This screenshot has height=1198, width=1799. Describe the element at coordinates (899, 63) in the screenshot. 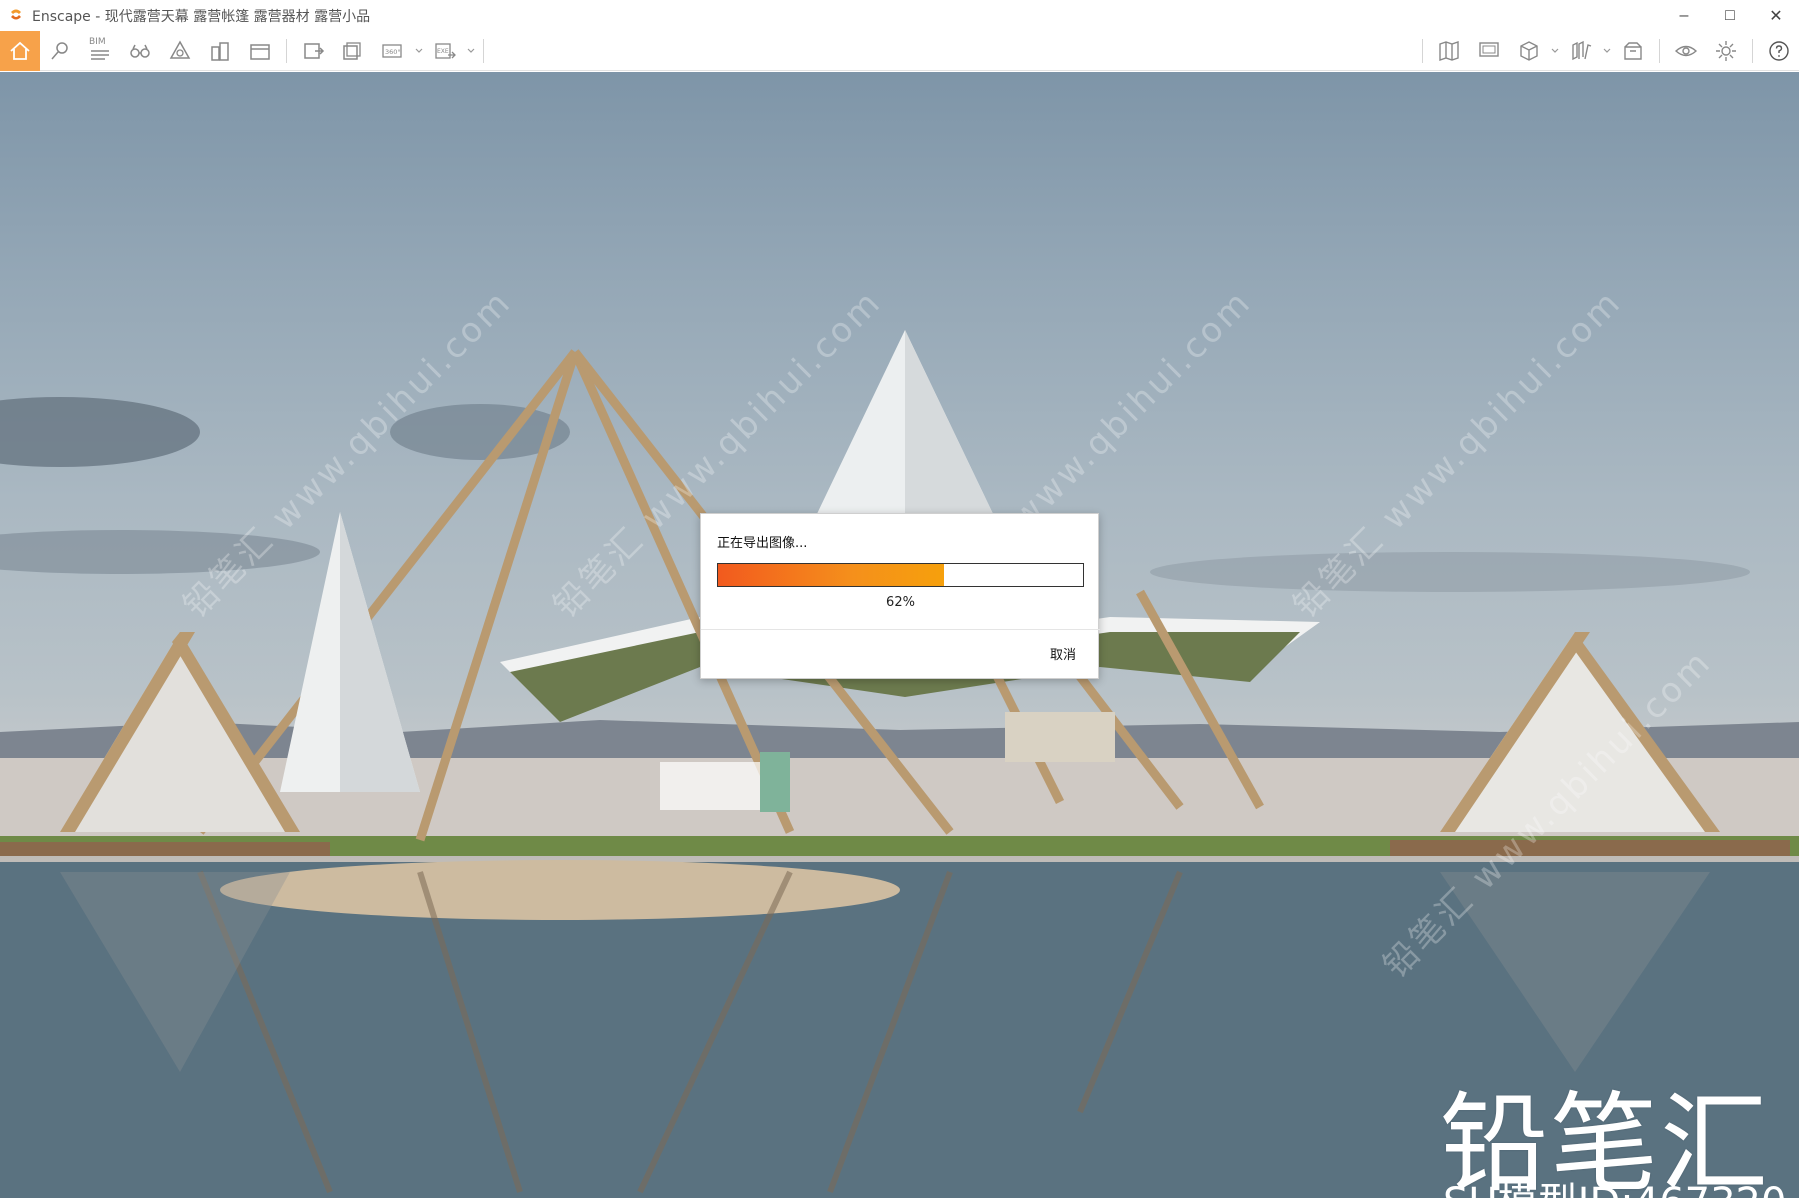

I see `main-toolbar: BIM 360° EXE` at that location.